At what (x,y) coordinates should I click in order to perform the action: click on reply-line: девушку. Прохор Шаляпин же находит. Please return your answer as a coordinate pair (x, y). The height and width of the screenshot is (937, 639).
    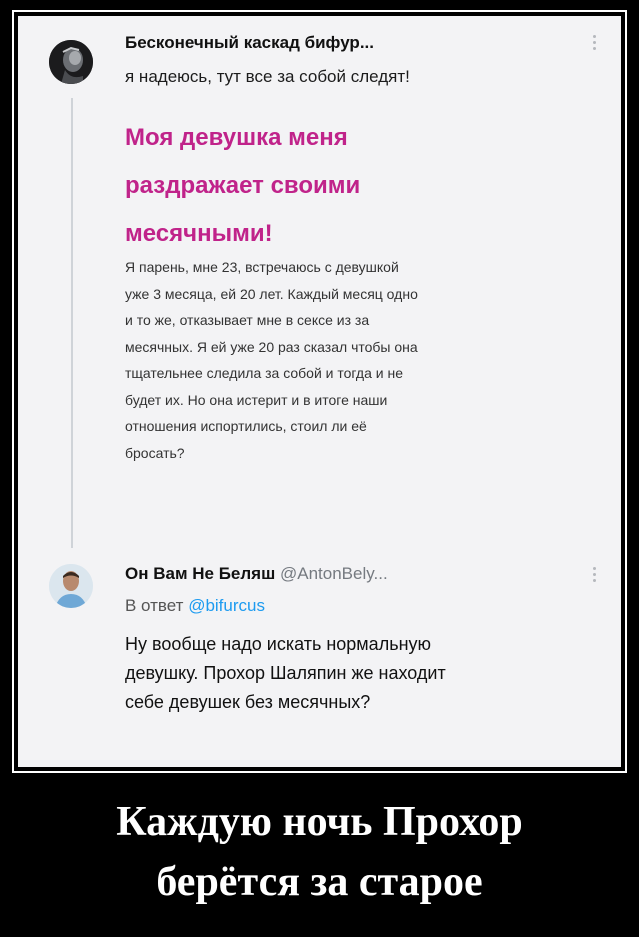
    Looking at the image, I should click on (285, 673).